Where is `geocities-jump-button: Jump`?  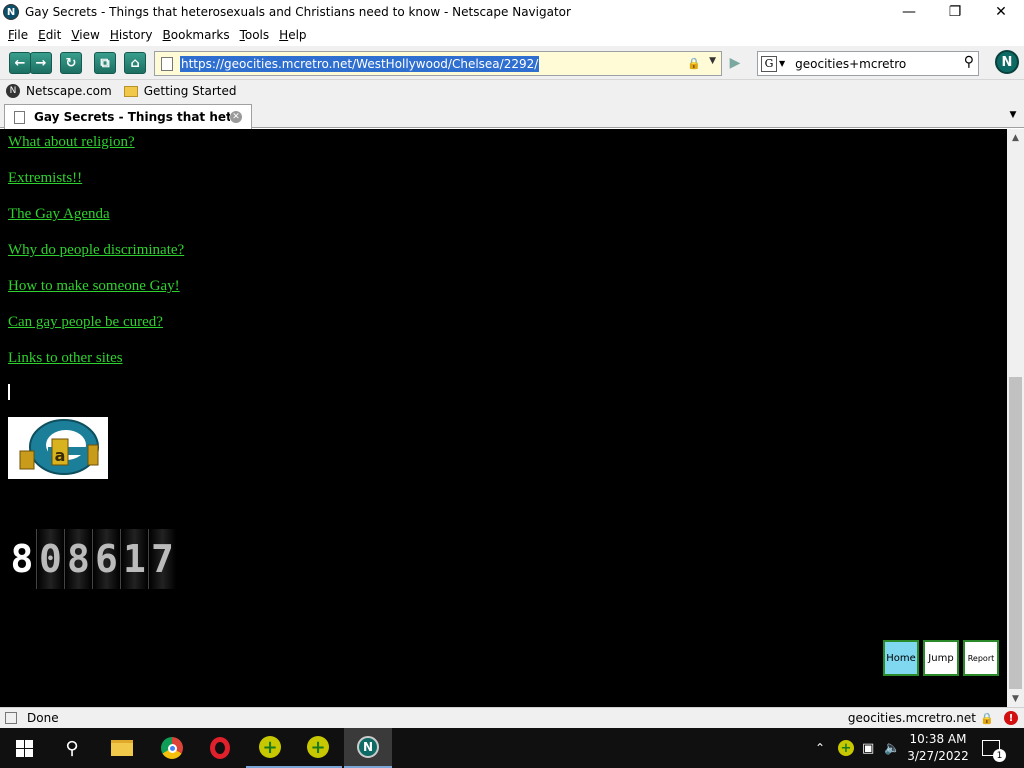
geocities-jump-button: Jump is located at coordinates (941, 658).